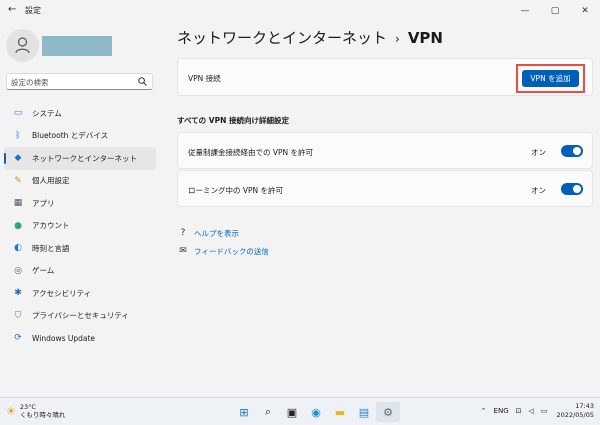  What do you see at coordinates (80, 271) in the screenshot?
I see `sidebar-item-gaming: ◎ ゲーム` at bounding box center [80, 271].